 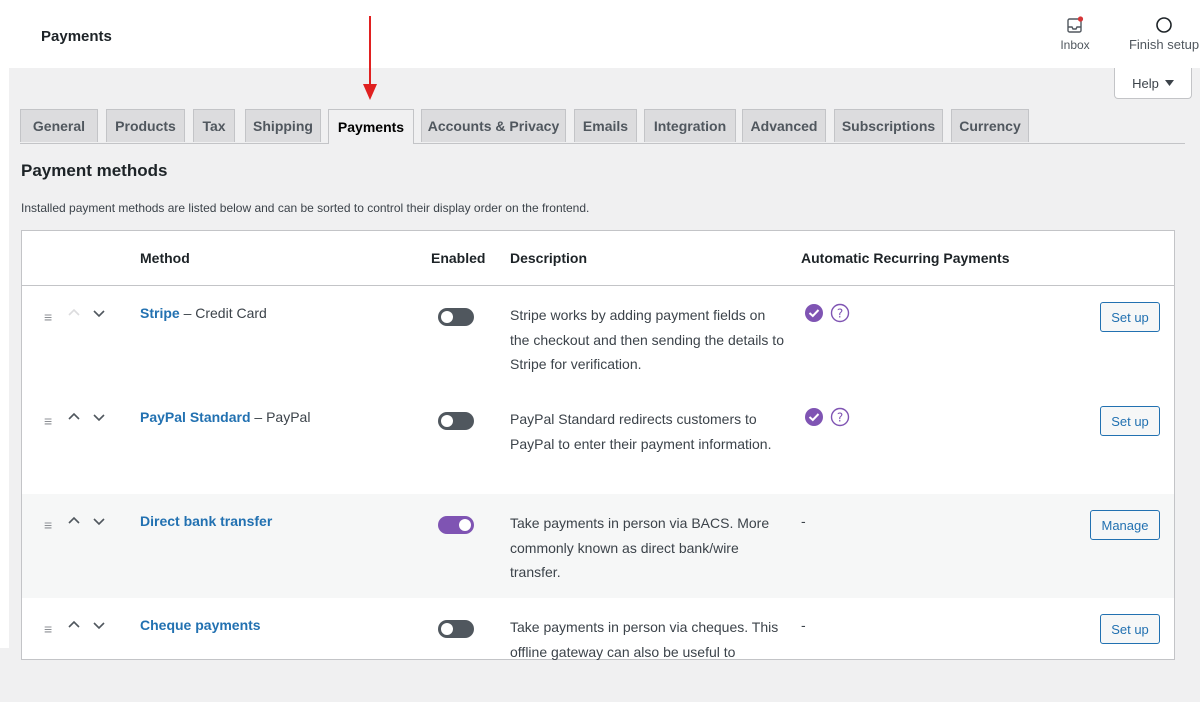 What do you see at coordinates (1125, 525) in the screenshot?
I see `manage-button: Manage` at bounding box center [1125, 525].